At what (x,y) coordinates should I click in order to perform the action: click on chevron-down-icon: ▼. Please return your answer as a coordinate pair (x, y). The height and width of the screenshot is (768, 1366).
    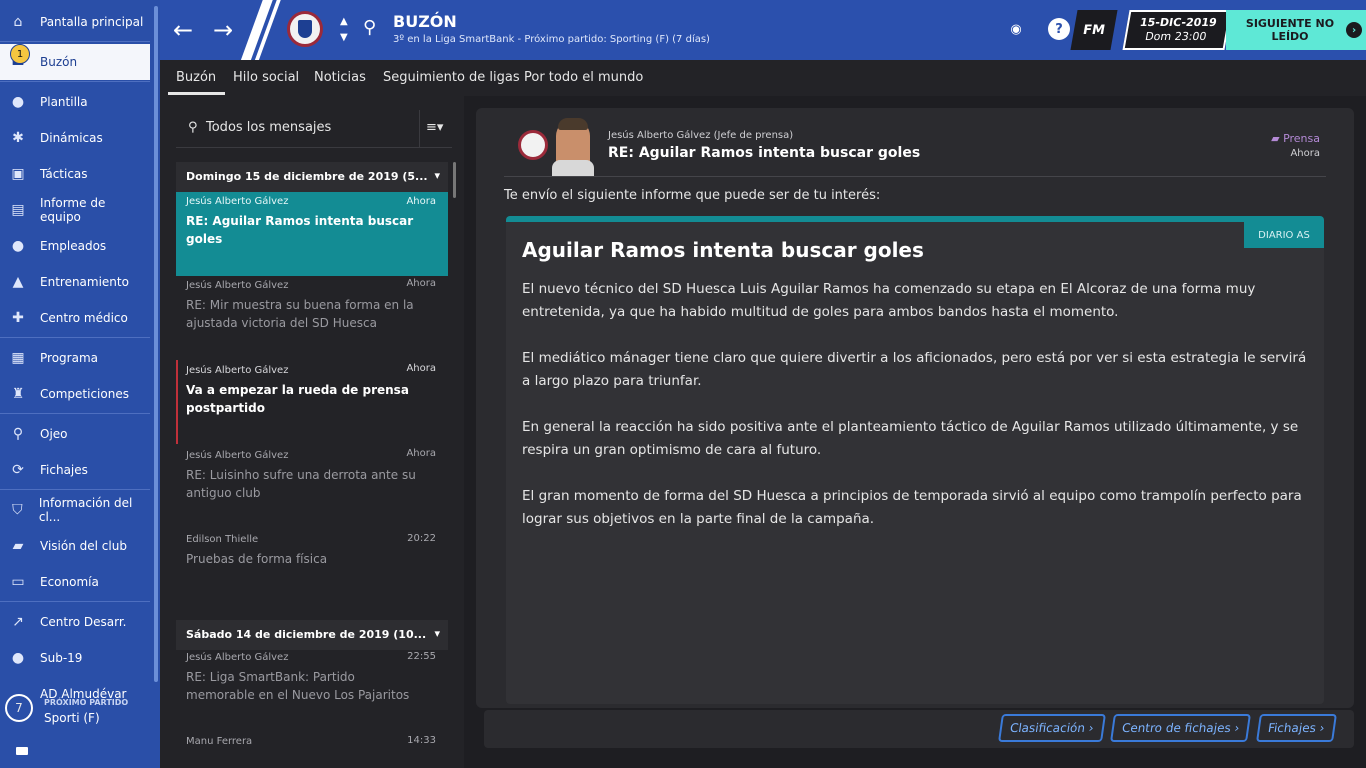
    Looking at the image, I should click on (344, 37).